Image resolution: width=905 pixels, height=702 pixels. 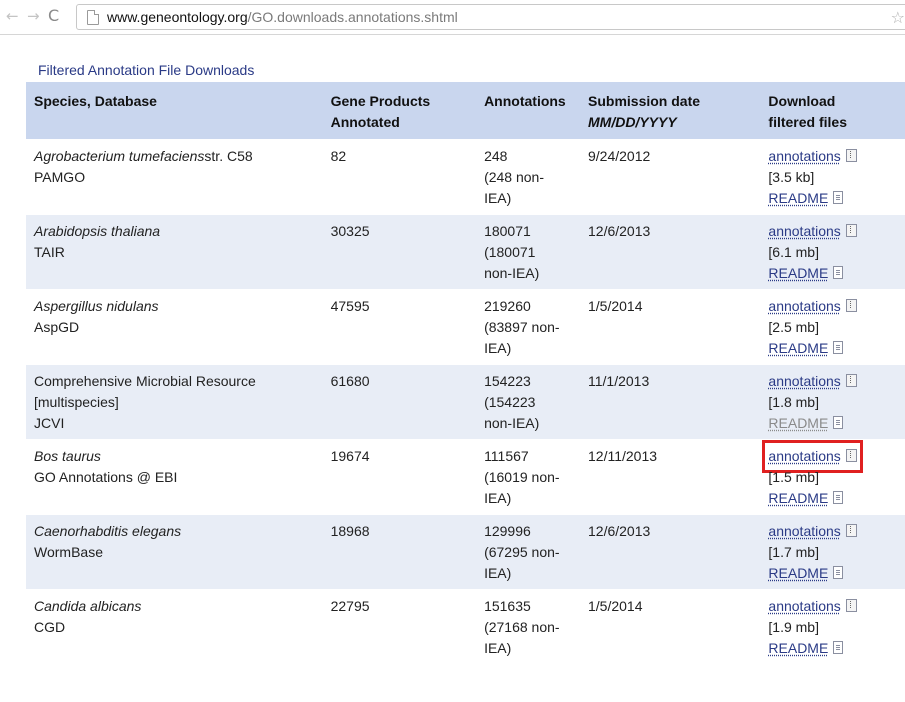 I want to click on bookmark-star-icon: ☆, so click(x=898, y=17).